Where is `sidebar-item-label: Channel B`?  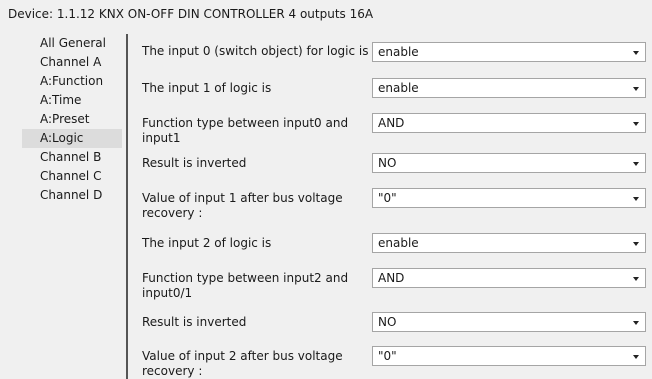
sidebar-item-label: Channel B is located at coordinates (71, 157).